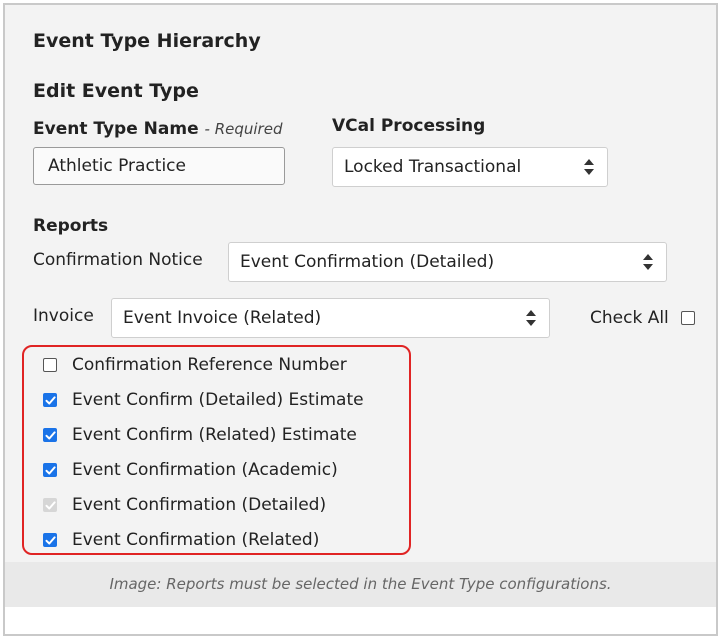 This screenshot has height=641, width=723. I want to click on invoice-value: Event Invoice (Related), so click(222, 318).